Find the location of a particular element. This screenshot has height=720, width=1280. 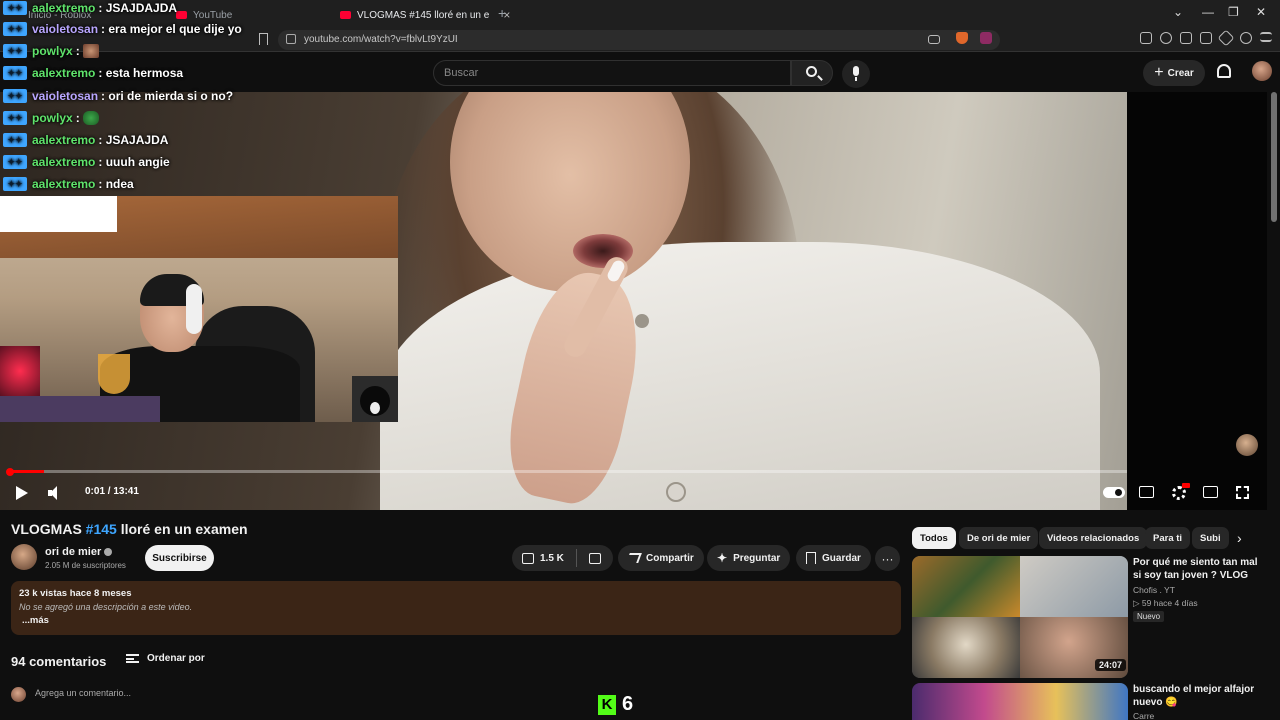

menu-icon is located at coordinates (1266, 37).